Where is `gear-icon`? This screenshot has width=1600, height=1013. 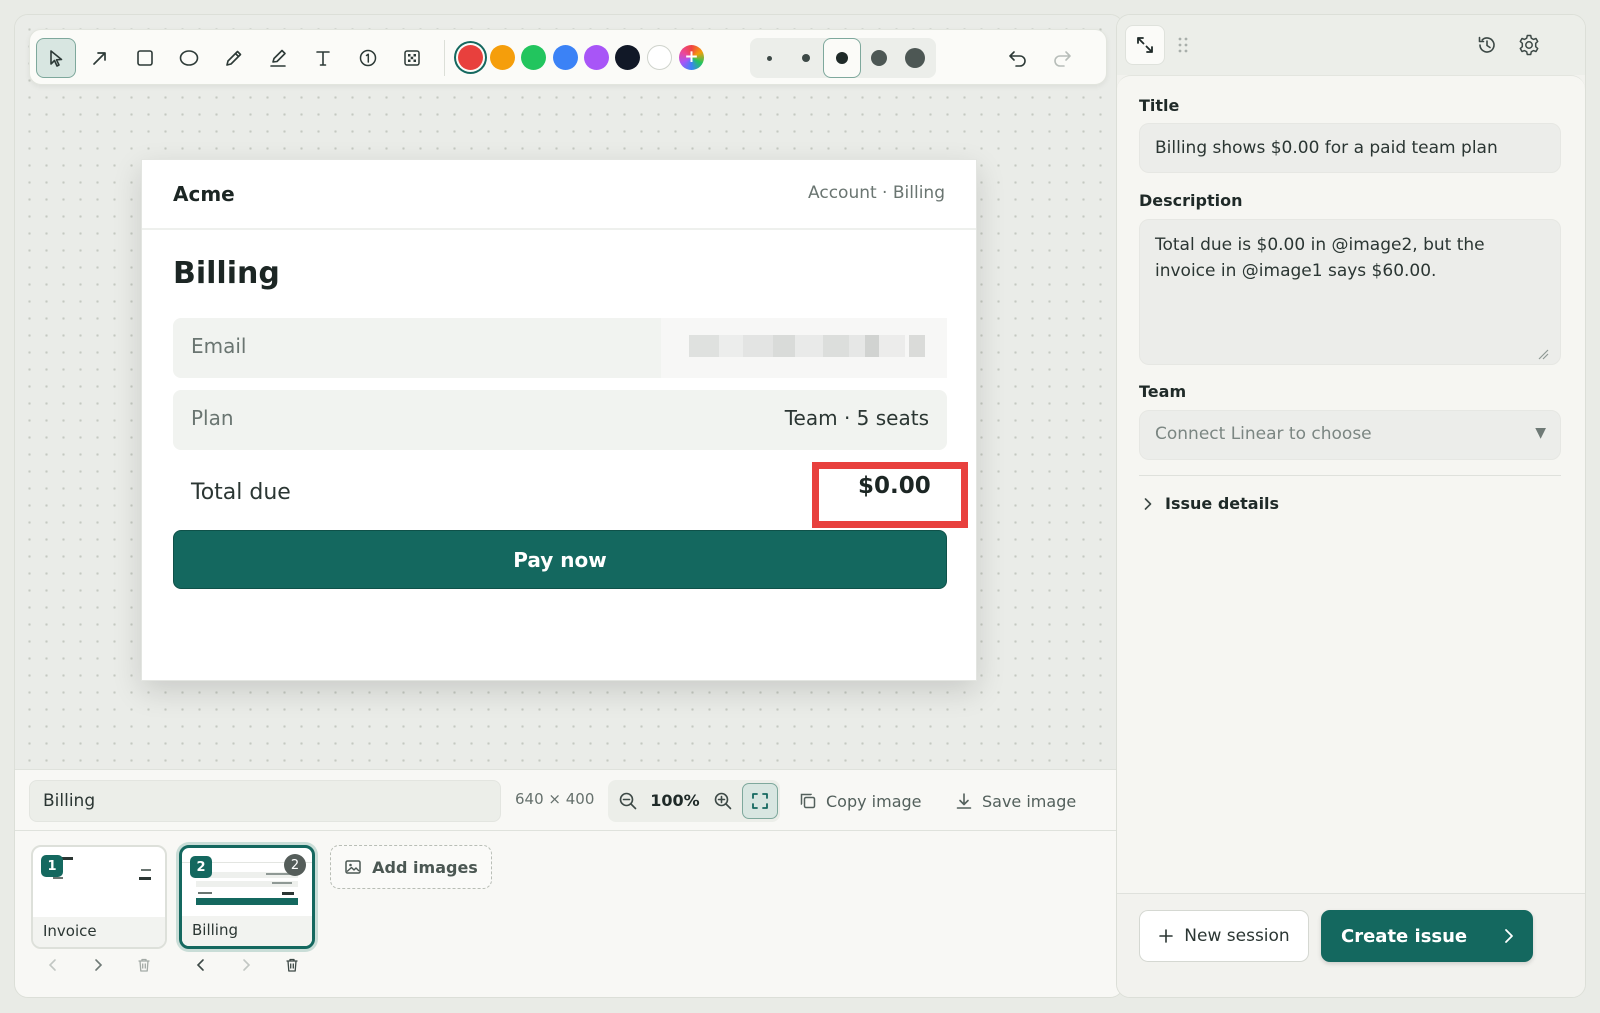
gear-icon is located at coordinates (1529, 45).